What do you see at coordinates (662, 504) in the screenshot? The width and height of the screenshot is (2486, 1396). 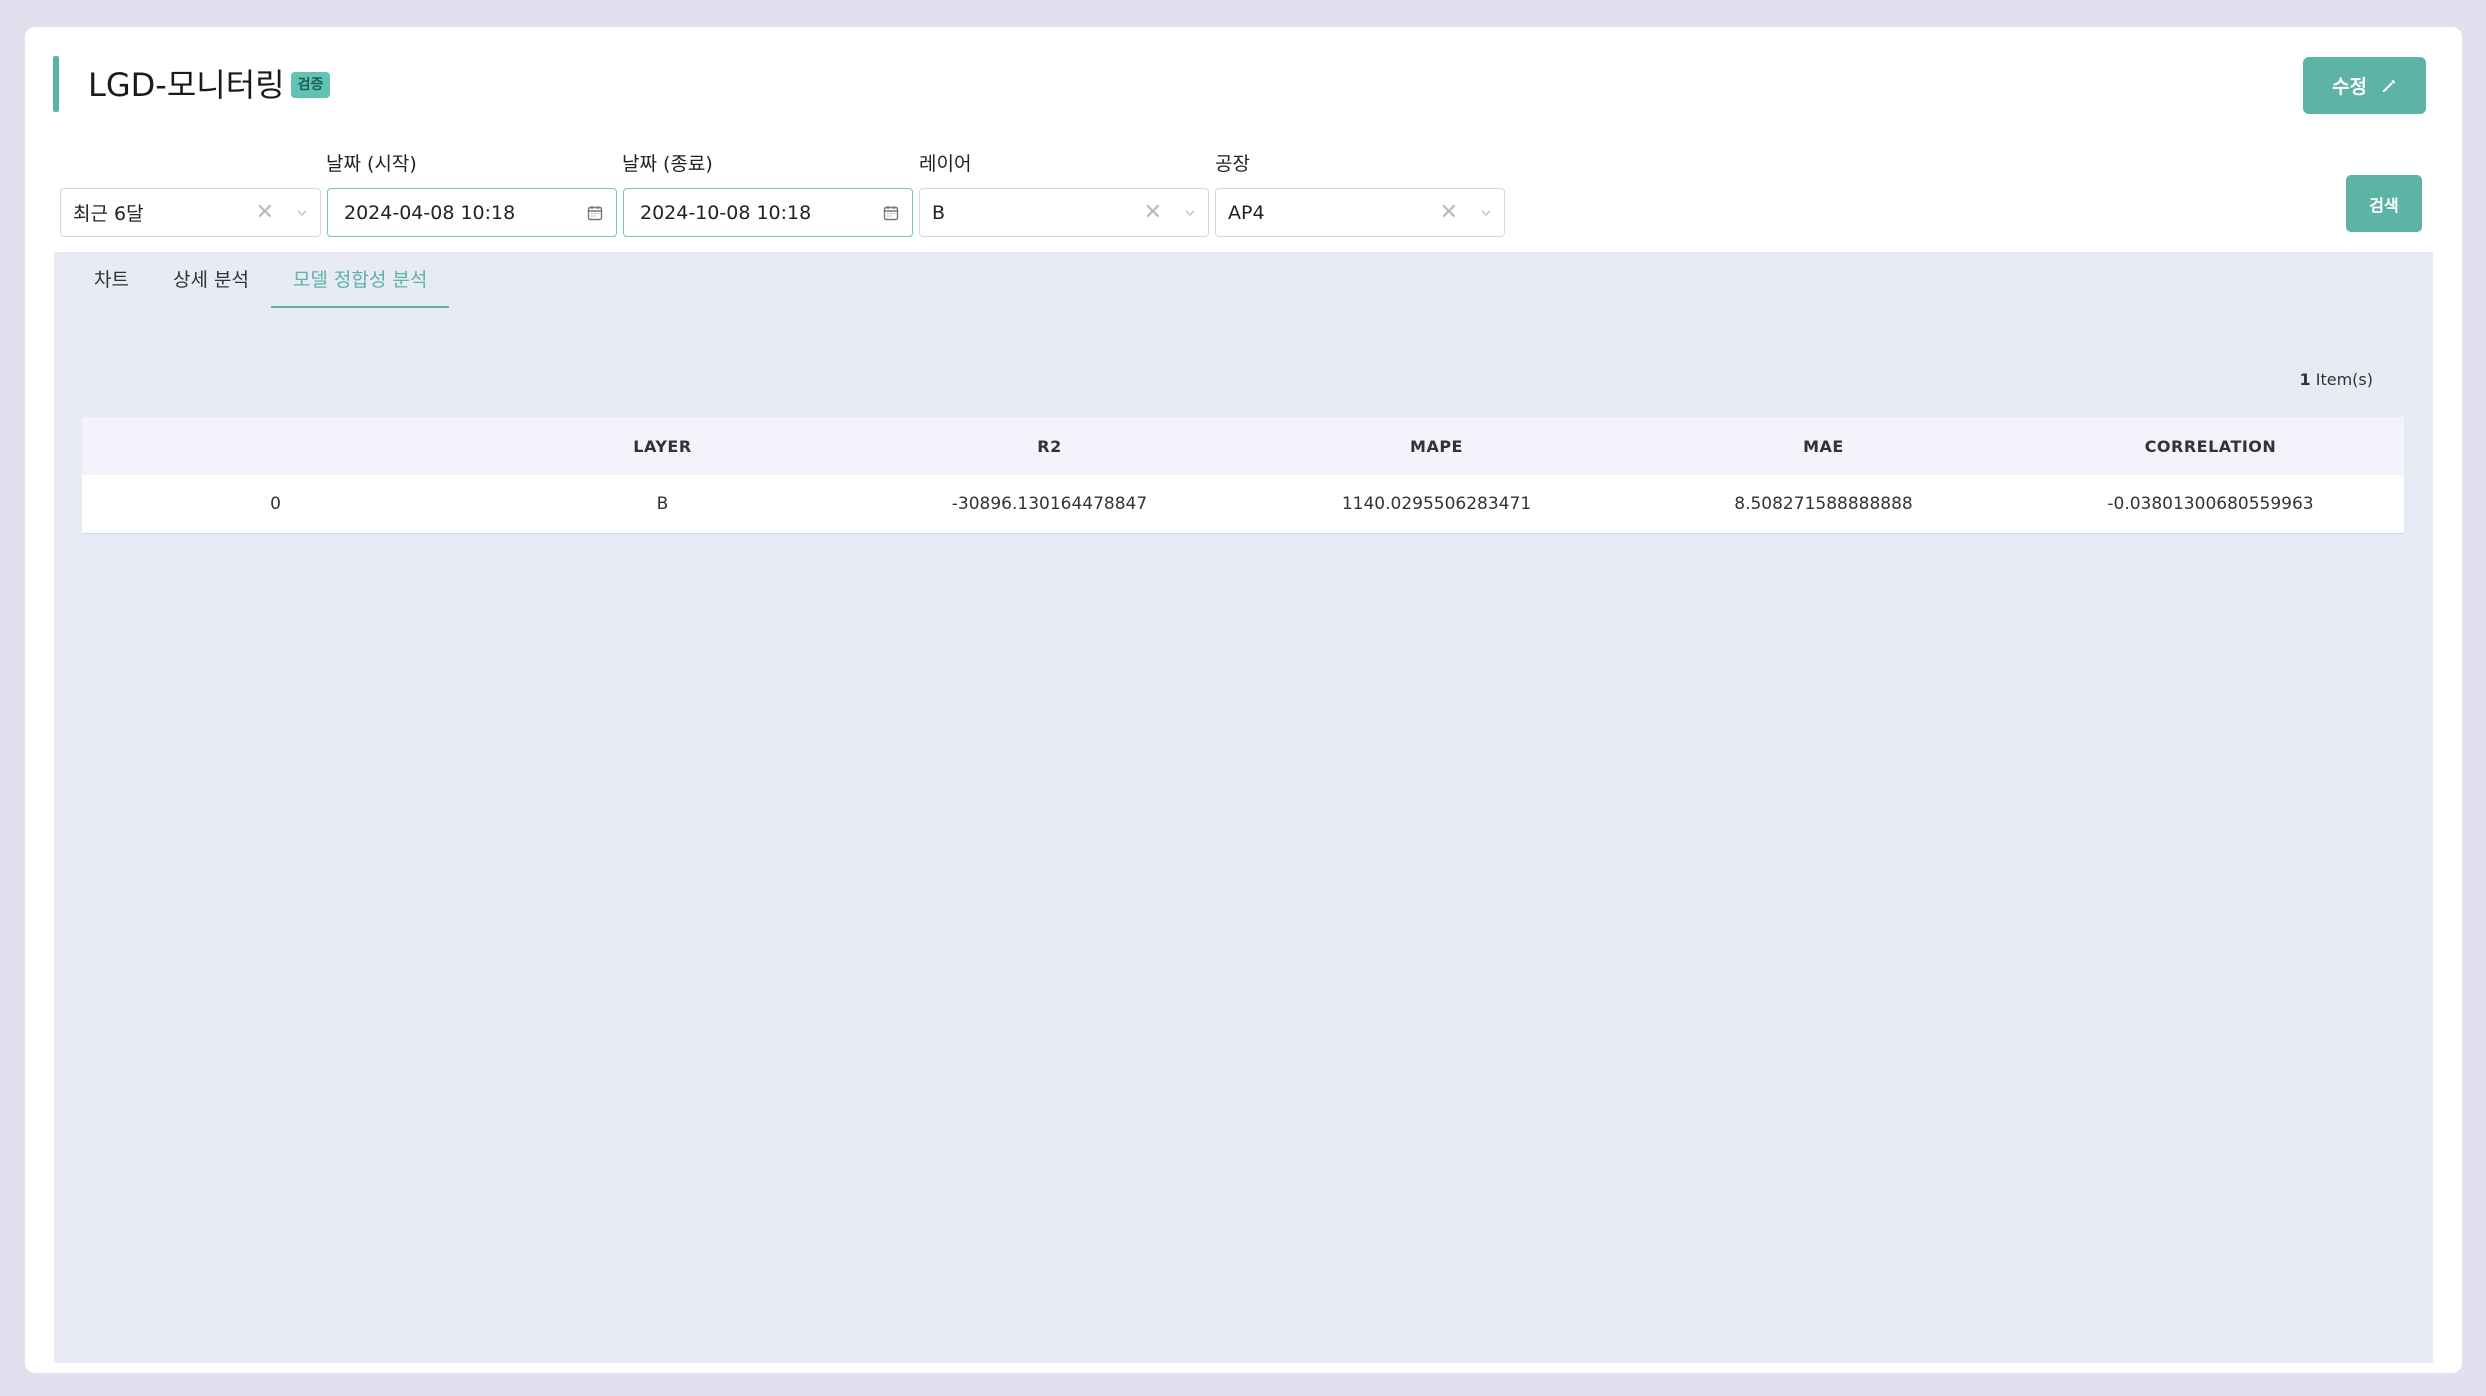 I see `cell-layer: B` at bounding box center [662, 504].